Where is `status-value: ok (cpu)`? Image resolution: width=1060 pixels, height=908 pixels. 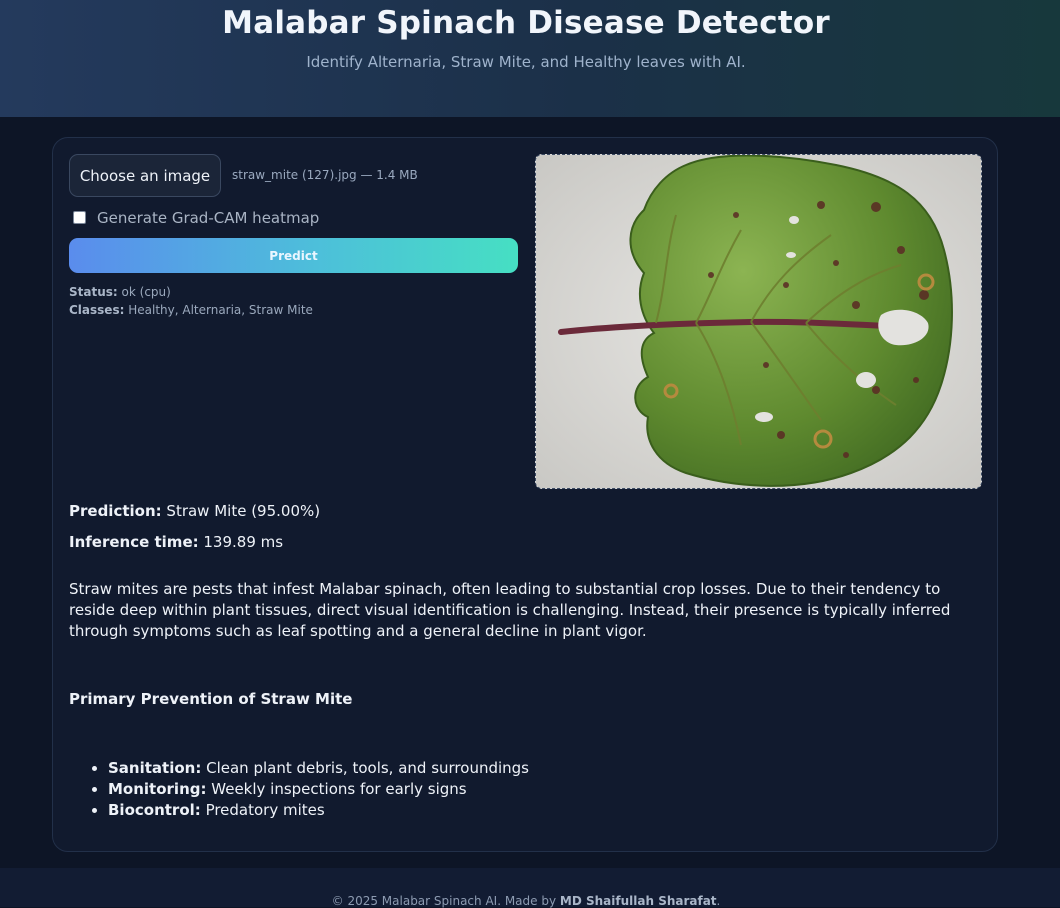 status-value: ok (cpu) is located at coordinates (146, 292).